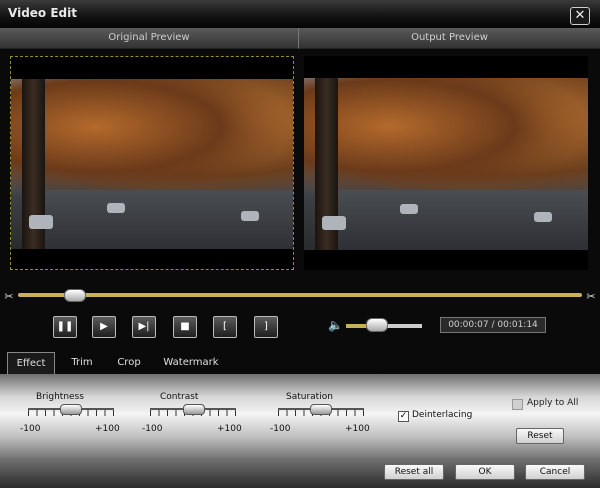  I want to click on pause-button: ❚❚, so click(65, 327).